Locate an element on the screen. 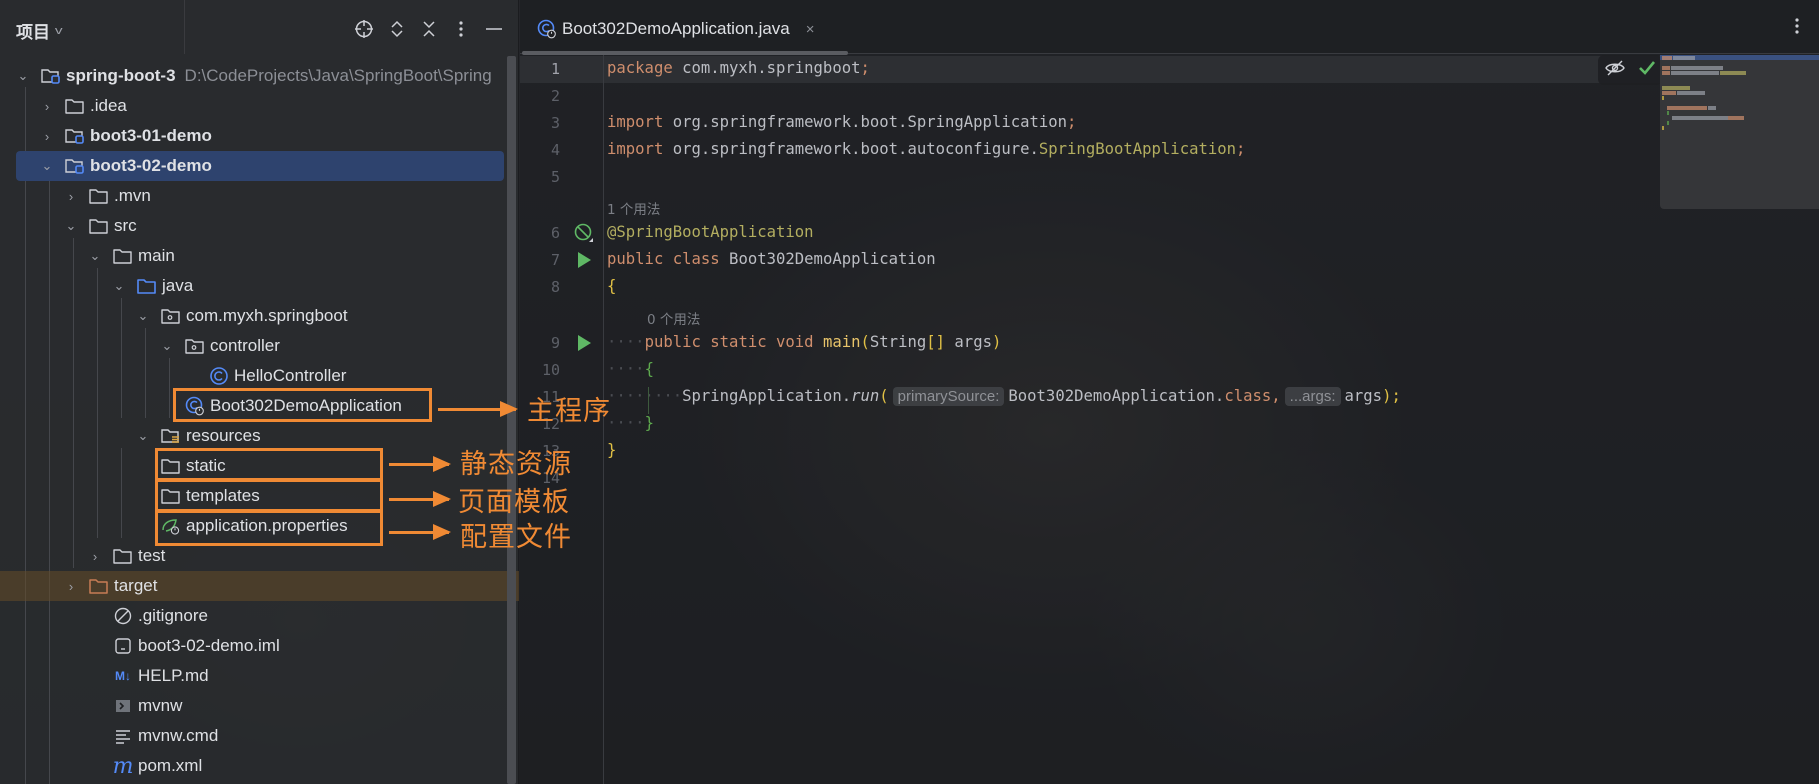  project-path: D:\CodeProjects\Java\SpringBoot\Spring is located at coordinates (338, 75).